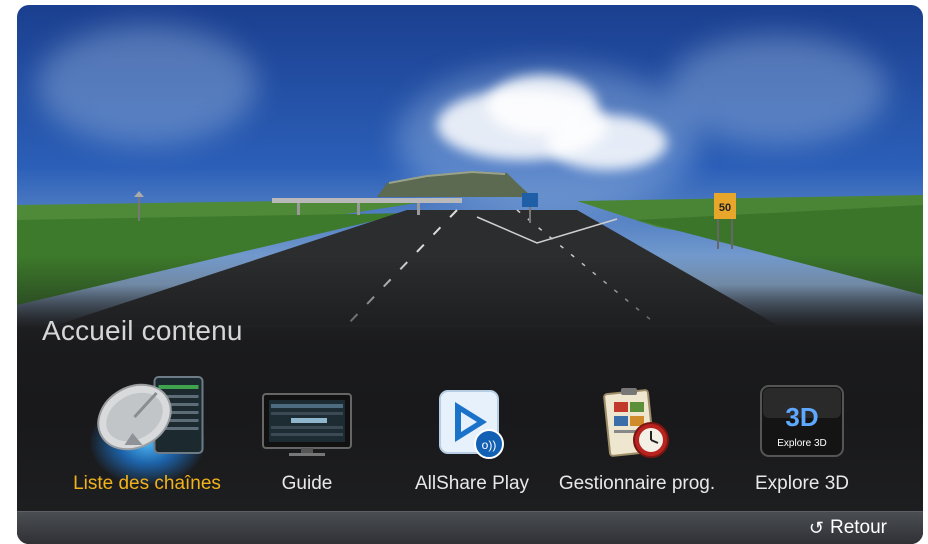  What do you see at coordinates (471, 424) in the screenshot?
I see `allshare-play-icon: o))` at bounding box center [471, 424].